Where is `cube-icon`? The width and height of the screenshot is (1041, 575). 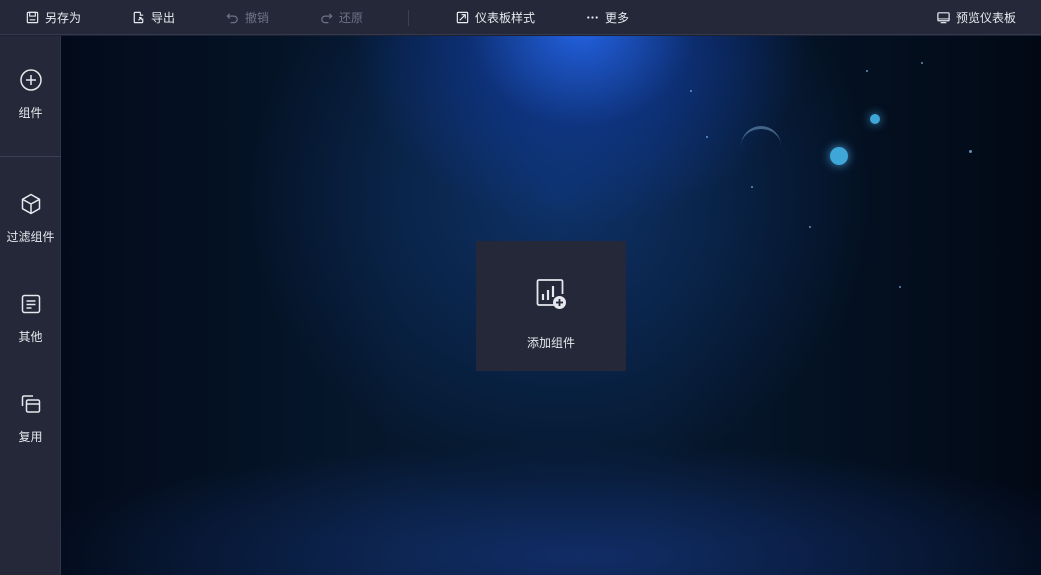
cube-icon is located at coordinates (30, 204).